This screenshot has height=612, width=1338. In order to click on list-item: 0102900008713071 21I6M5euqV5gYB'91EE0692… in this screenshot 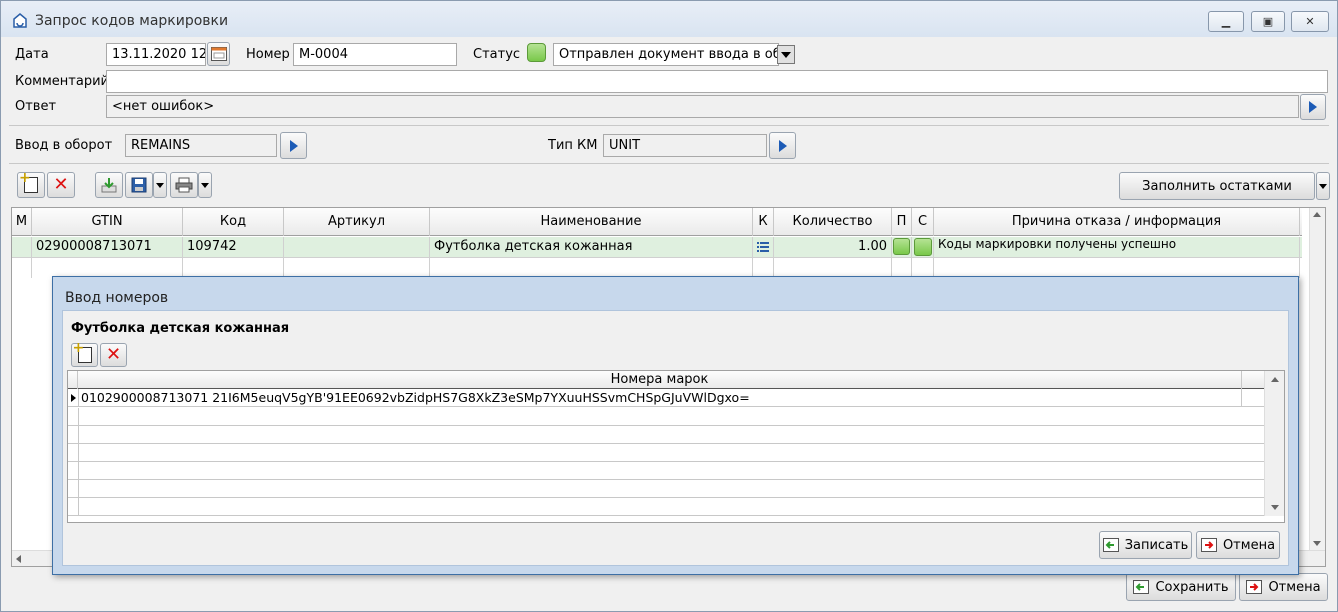, I will do `click(666, 398)`.